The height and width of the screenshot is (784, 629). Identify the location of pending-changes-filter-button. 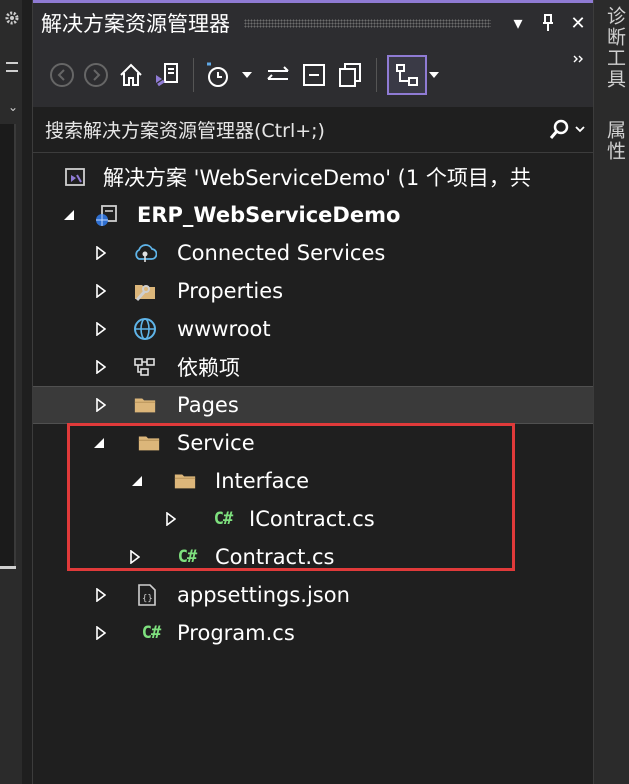
(219, 75).